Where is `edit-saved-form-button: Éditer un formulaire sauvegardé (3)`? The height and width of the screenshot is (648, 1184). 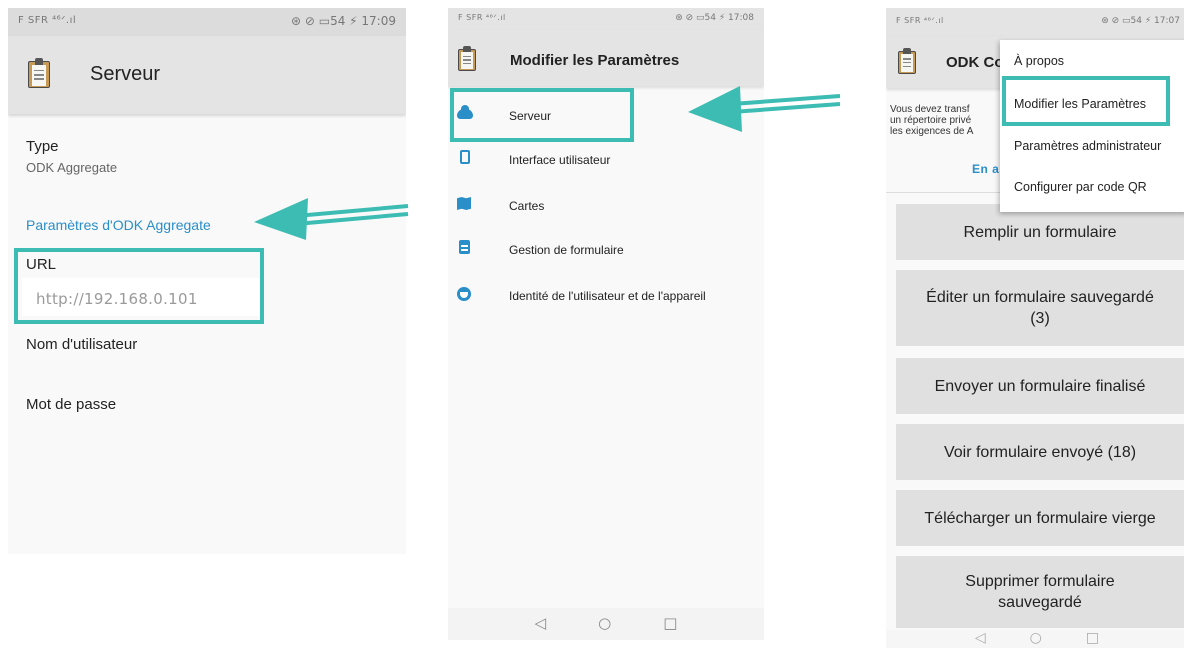 edit-saved-form-button: Éditer un formulaire sauvegardé (3) is located at coordinates (1040, 308).